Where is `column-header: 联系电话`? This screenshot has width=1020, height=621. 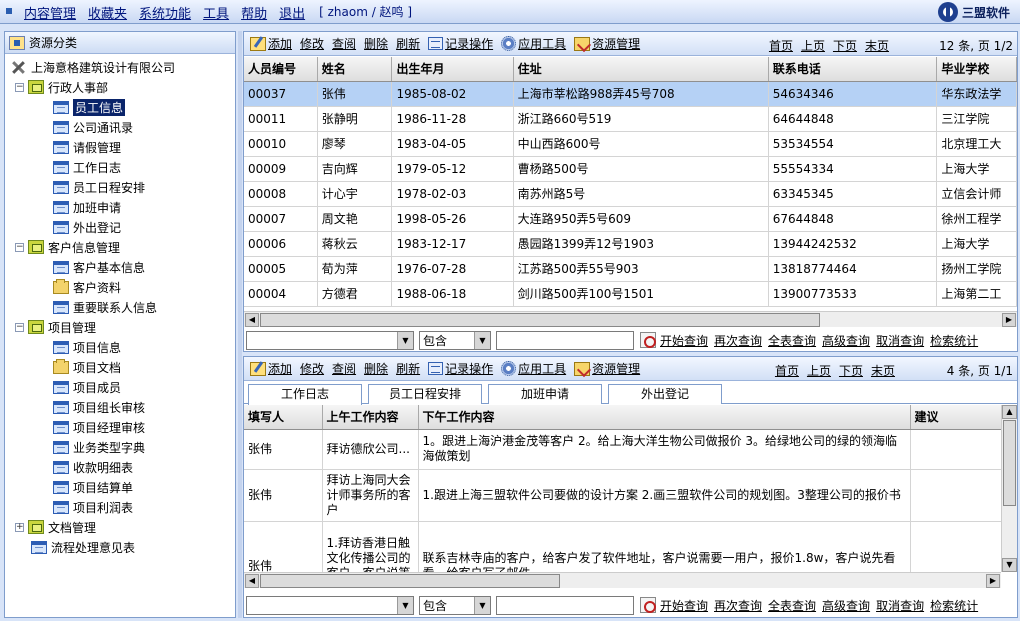 column-header: 联系电话 is located at coordinates (853, 69).